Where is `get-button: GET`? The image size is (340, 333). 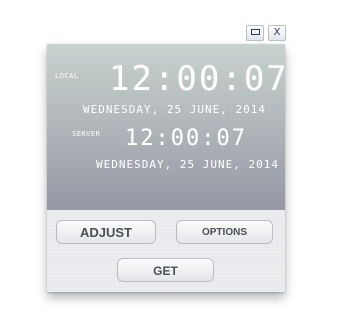
get-button: GET is located at coordinates (165, 270).